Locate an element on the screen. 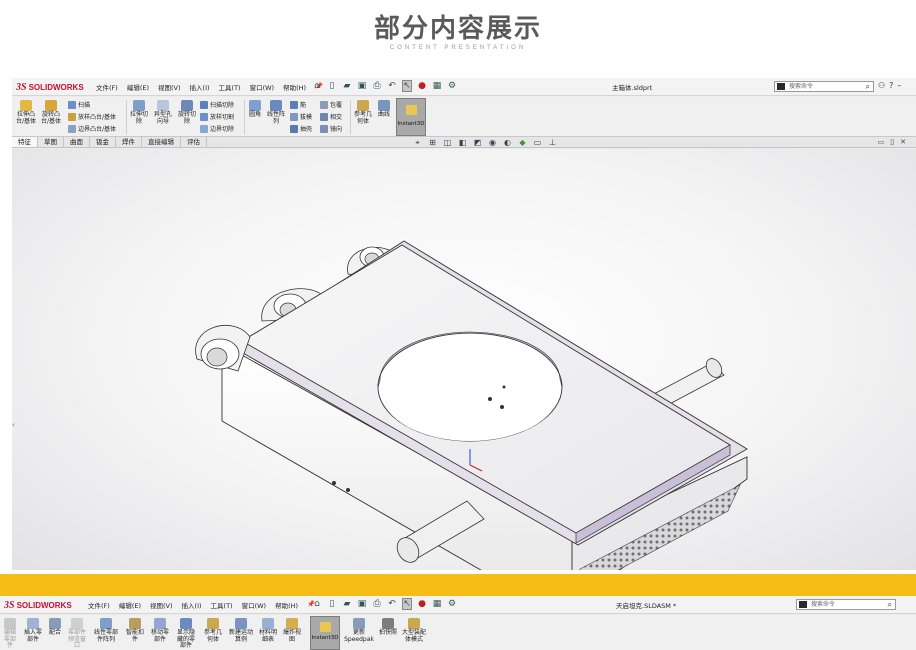  fillet-button: 圆角 is located at coordinates (255, 109).